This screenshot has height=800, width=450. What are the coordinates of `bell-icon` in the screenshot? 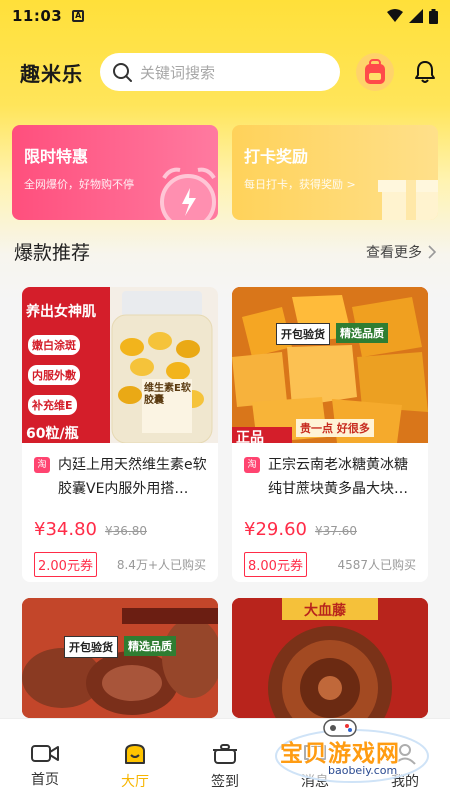 It's located at (425, 72).